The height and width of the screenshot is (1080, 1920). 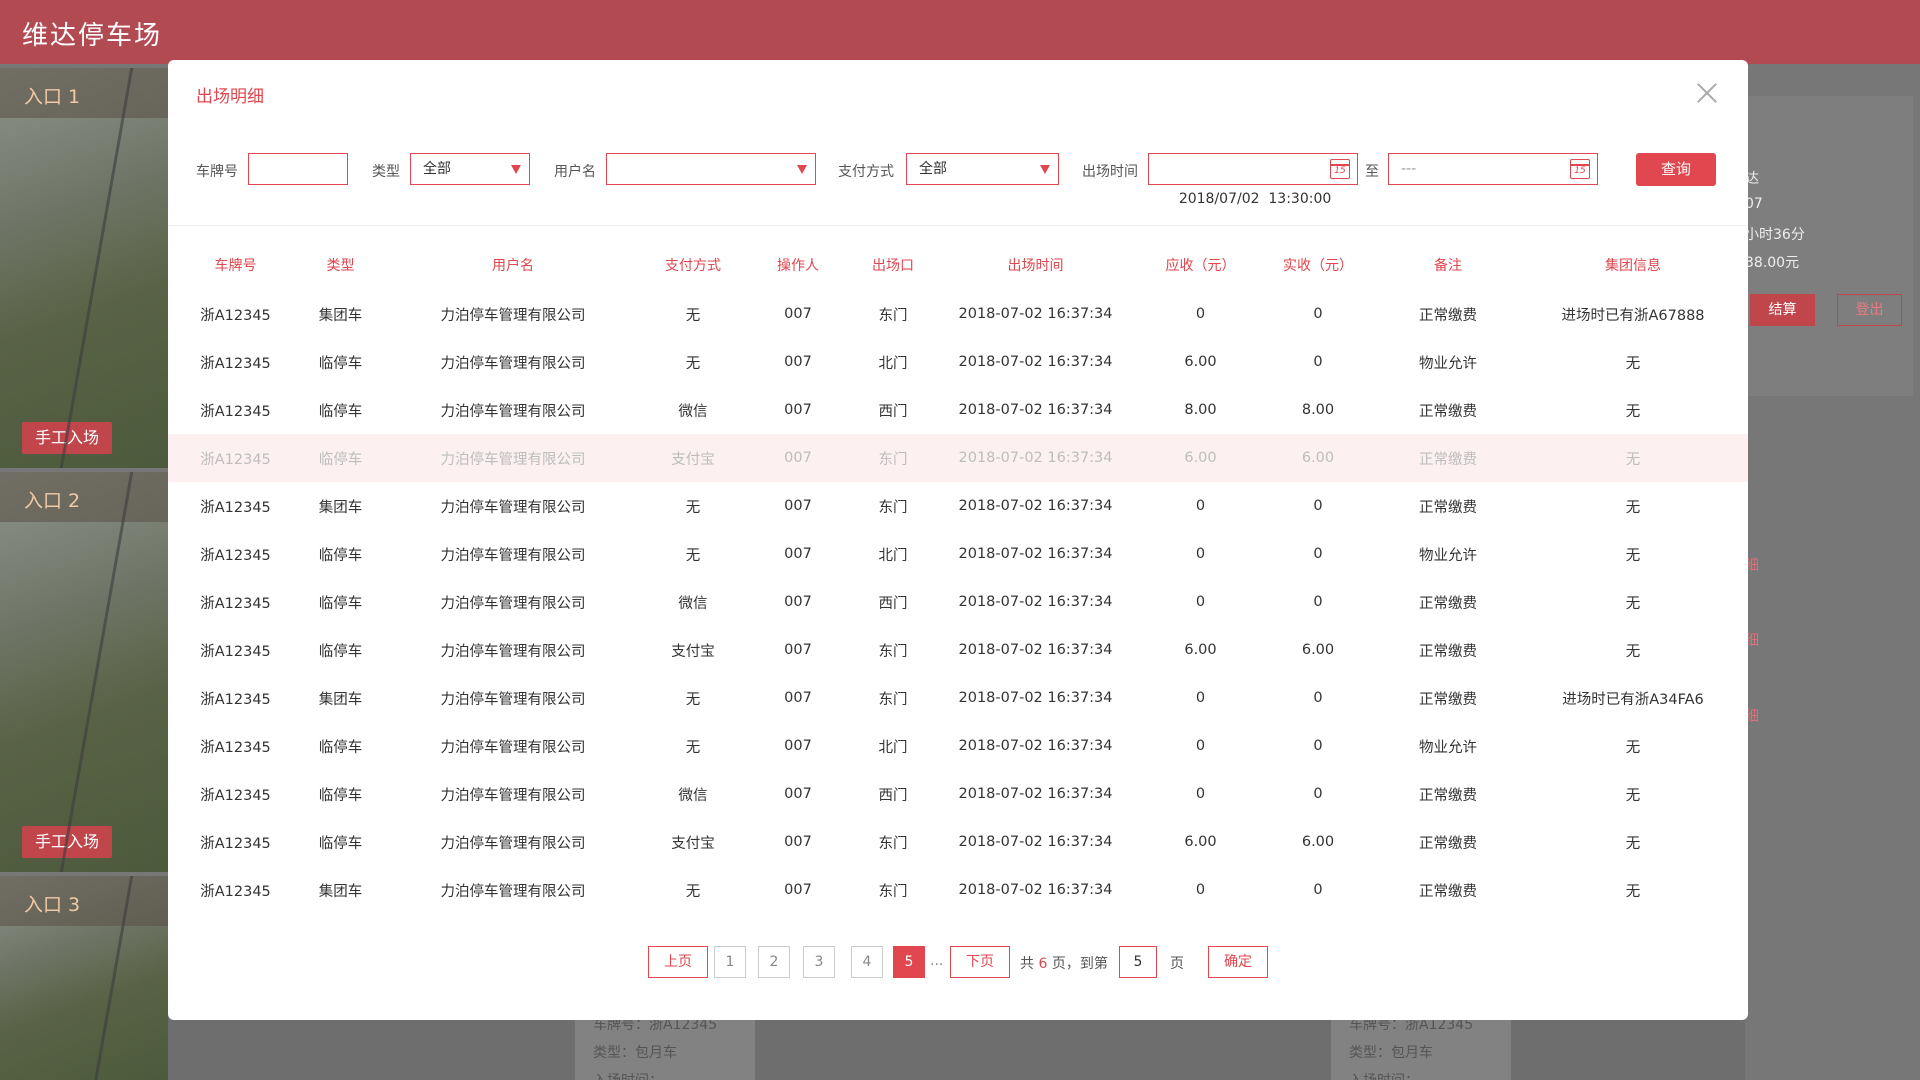 I want to click on page-button-current: 5, so click(x=909, y=962).